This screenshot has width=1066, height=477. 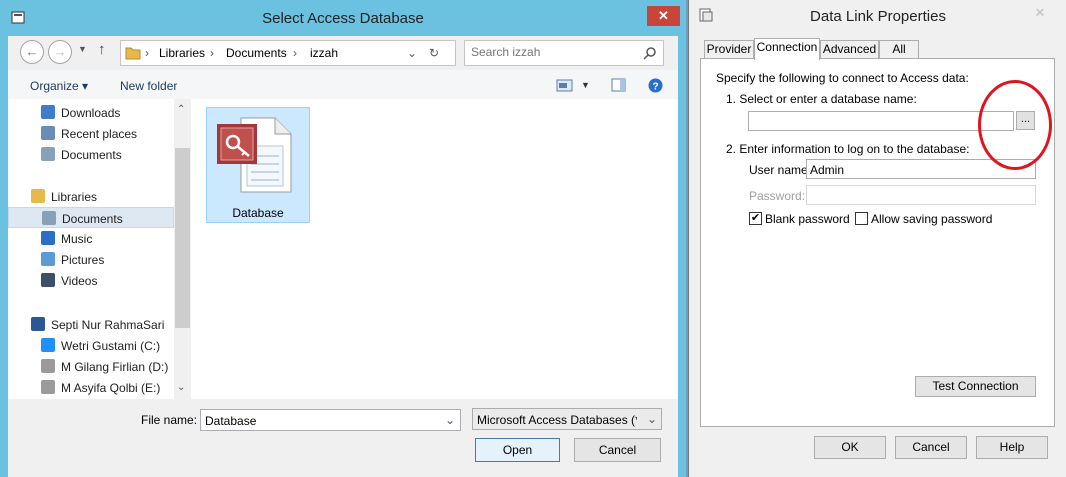 What do you see at coordinates (780, 170) in the screenshot?
I see `user-name-label: User name:` at bounding box center [780, 170].